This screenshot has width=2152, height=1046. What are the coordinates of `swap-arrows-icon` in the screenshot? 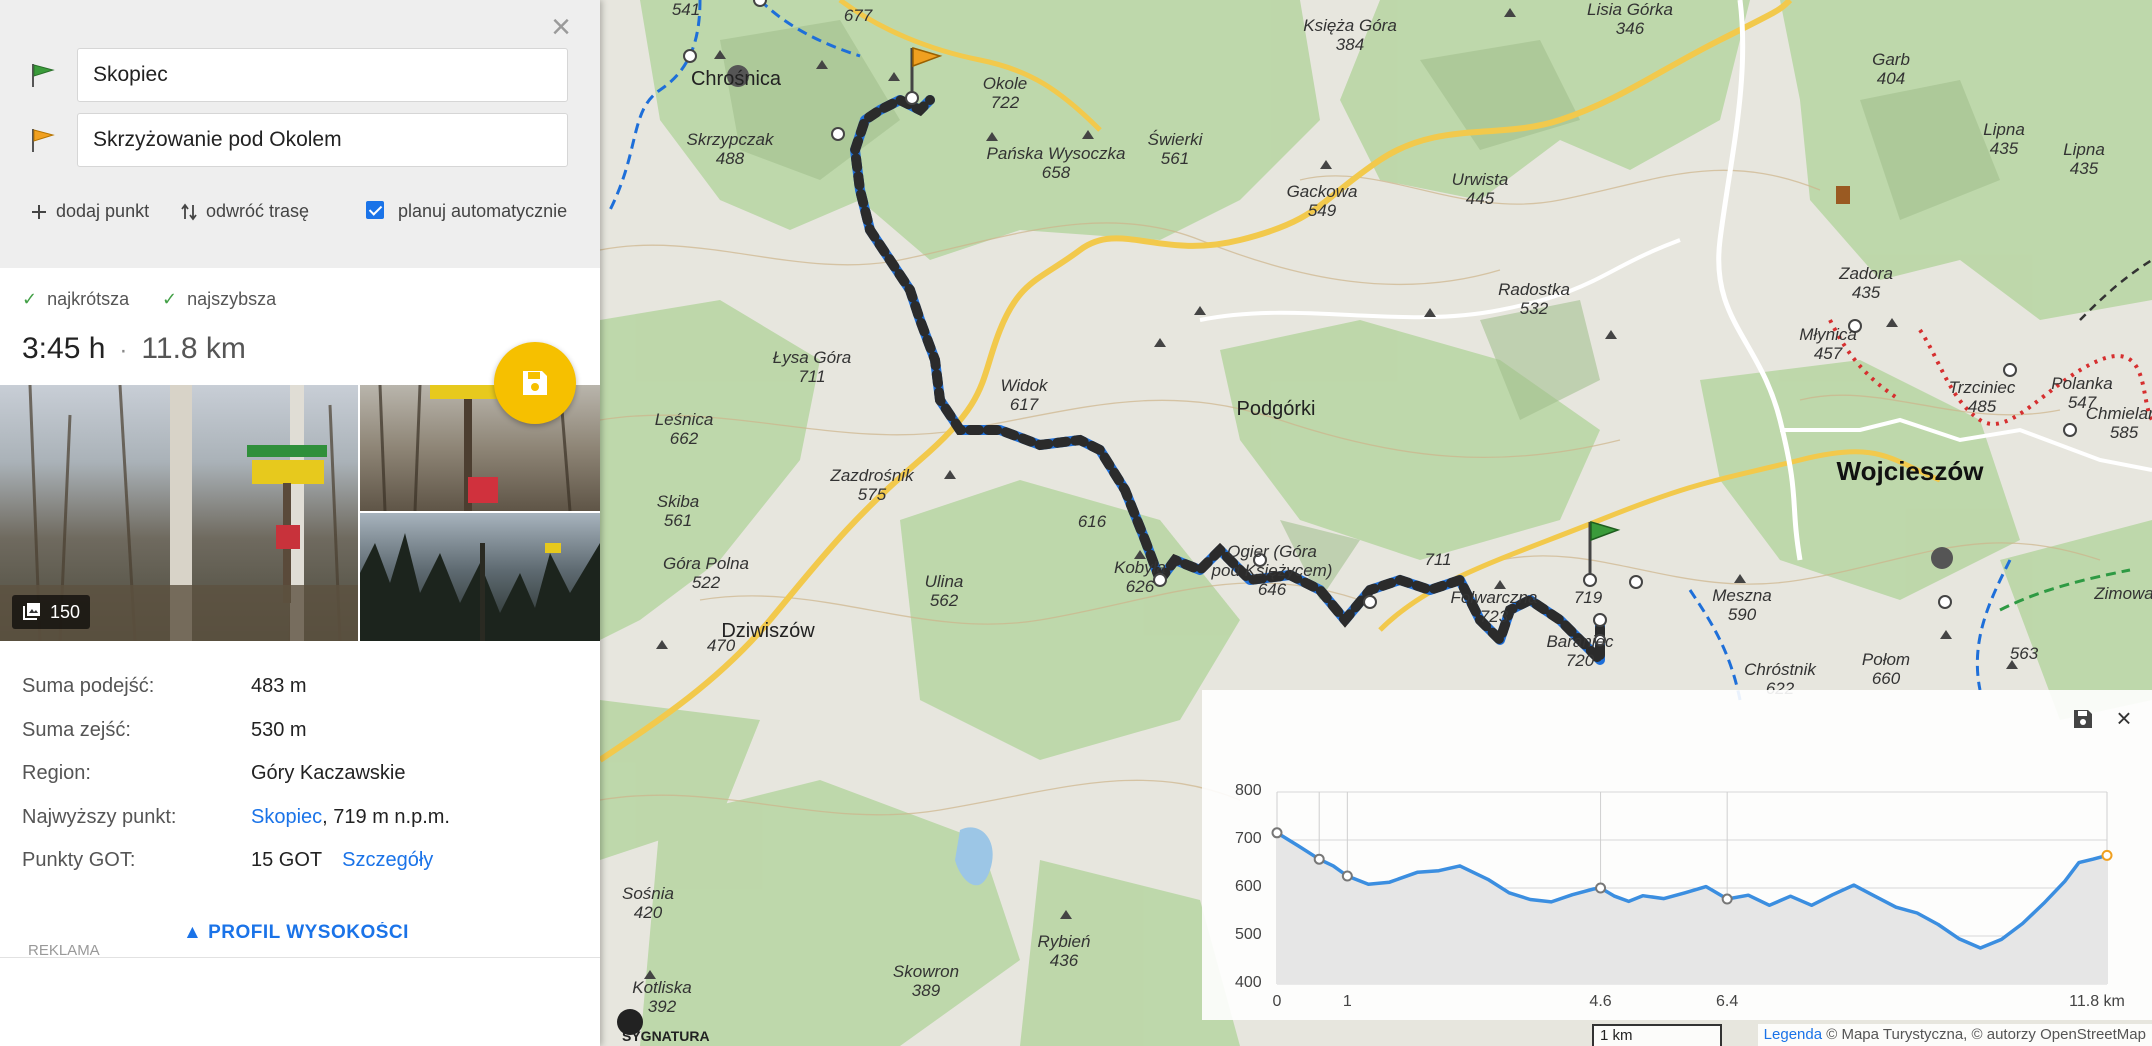 It's located at (189, 212).